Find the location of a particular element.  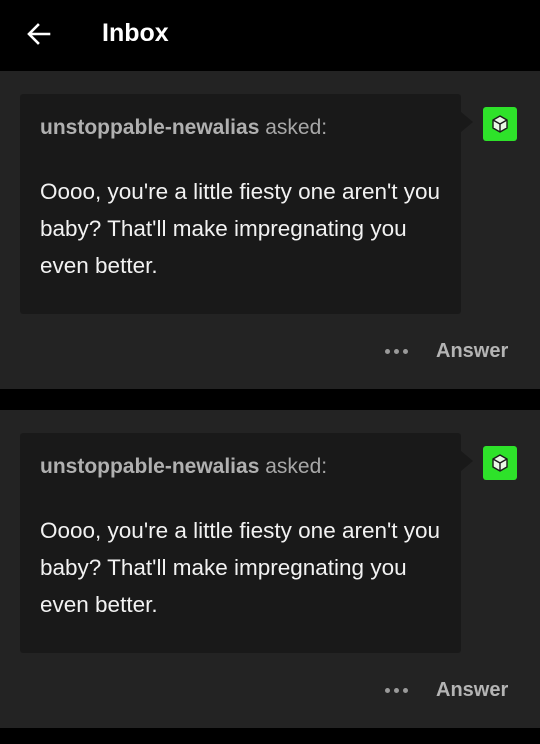

arrow-left-icon is located at coordinates (39, 34).